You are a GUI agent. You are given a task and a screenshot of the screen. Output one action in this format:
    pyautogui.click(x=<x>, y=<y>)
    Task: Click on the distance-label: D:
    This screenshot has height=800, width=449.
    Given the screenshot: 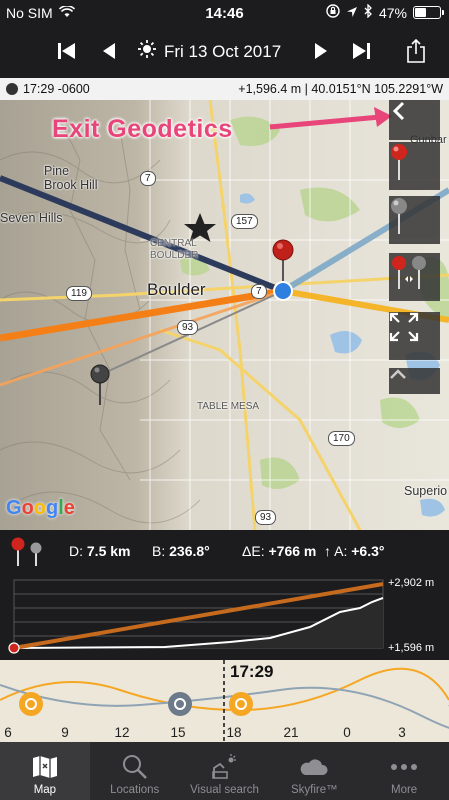 What is the action you would take?
    pyautogui.click(x=76, y=551)
    